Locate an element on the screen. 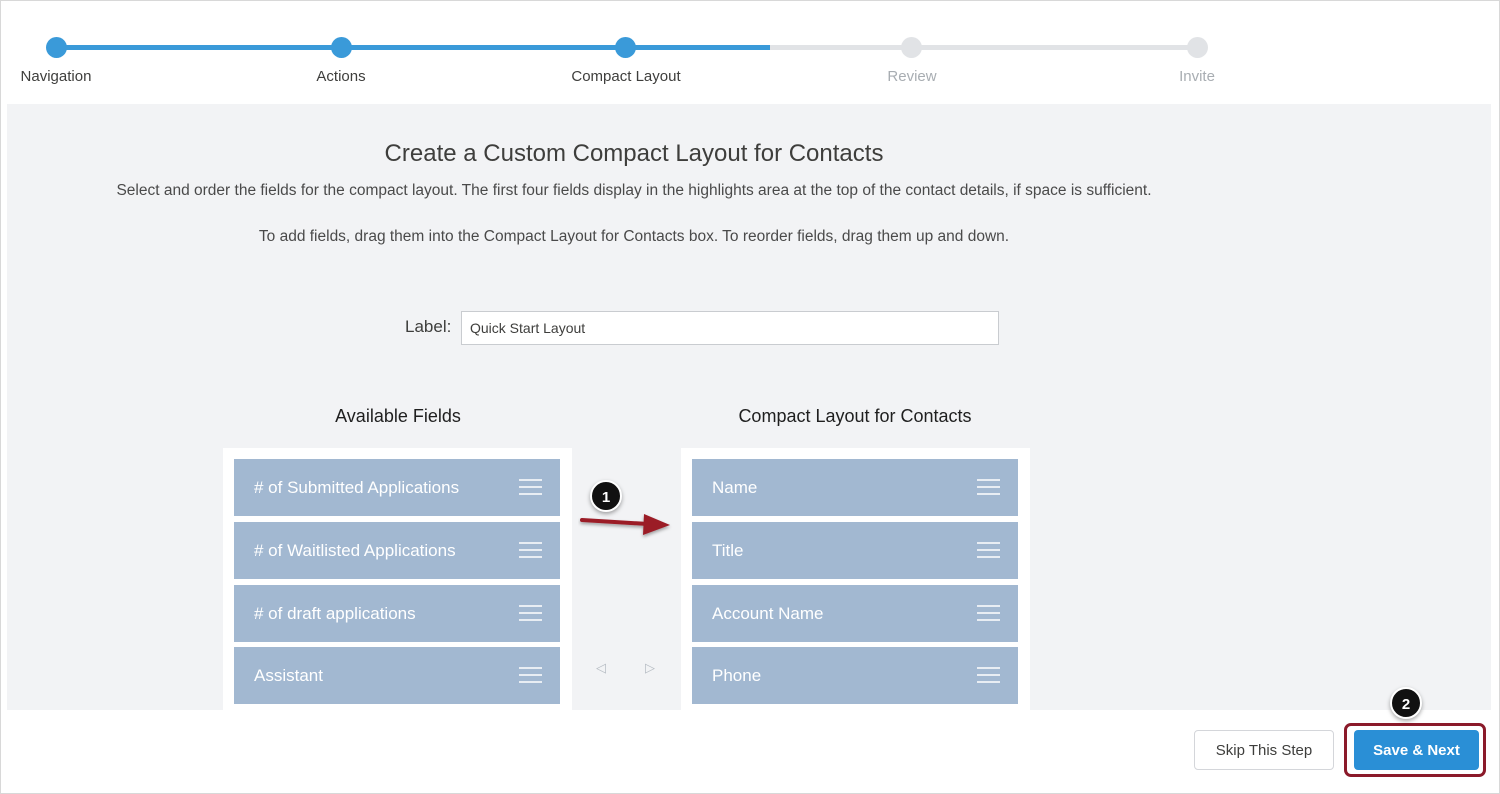 The height and width of the screenshot is (794, 1500). move-left-icon: ◁ is located at coordinates (601, 668).